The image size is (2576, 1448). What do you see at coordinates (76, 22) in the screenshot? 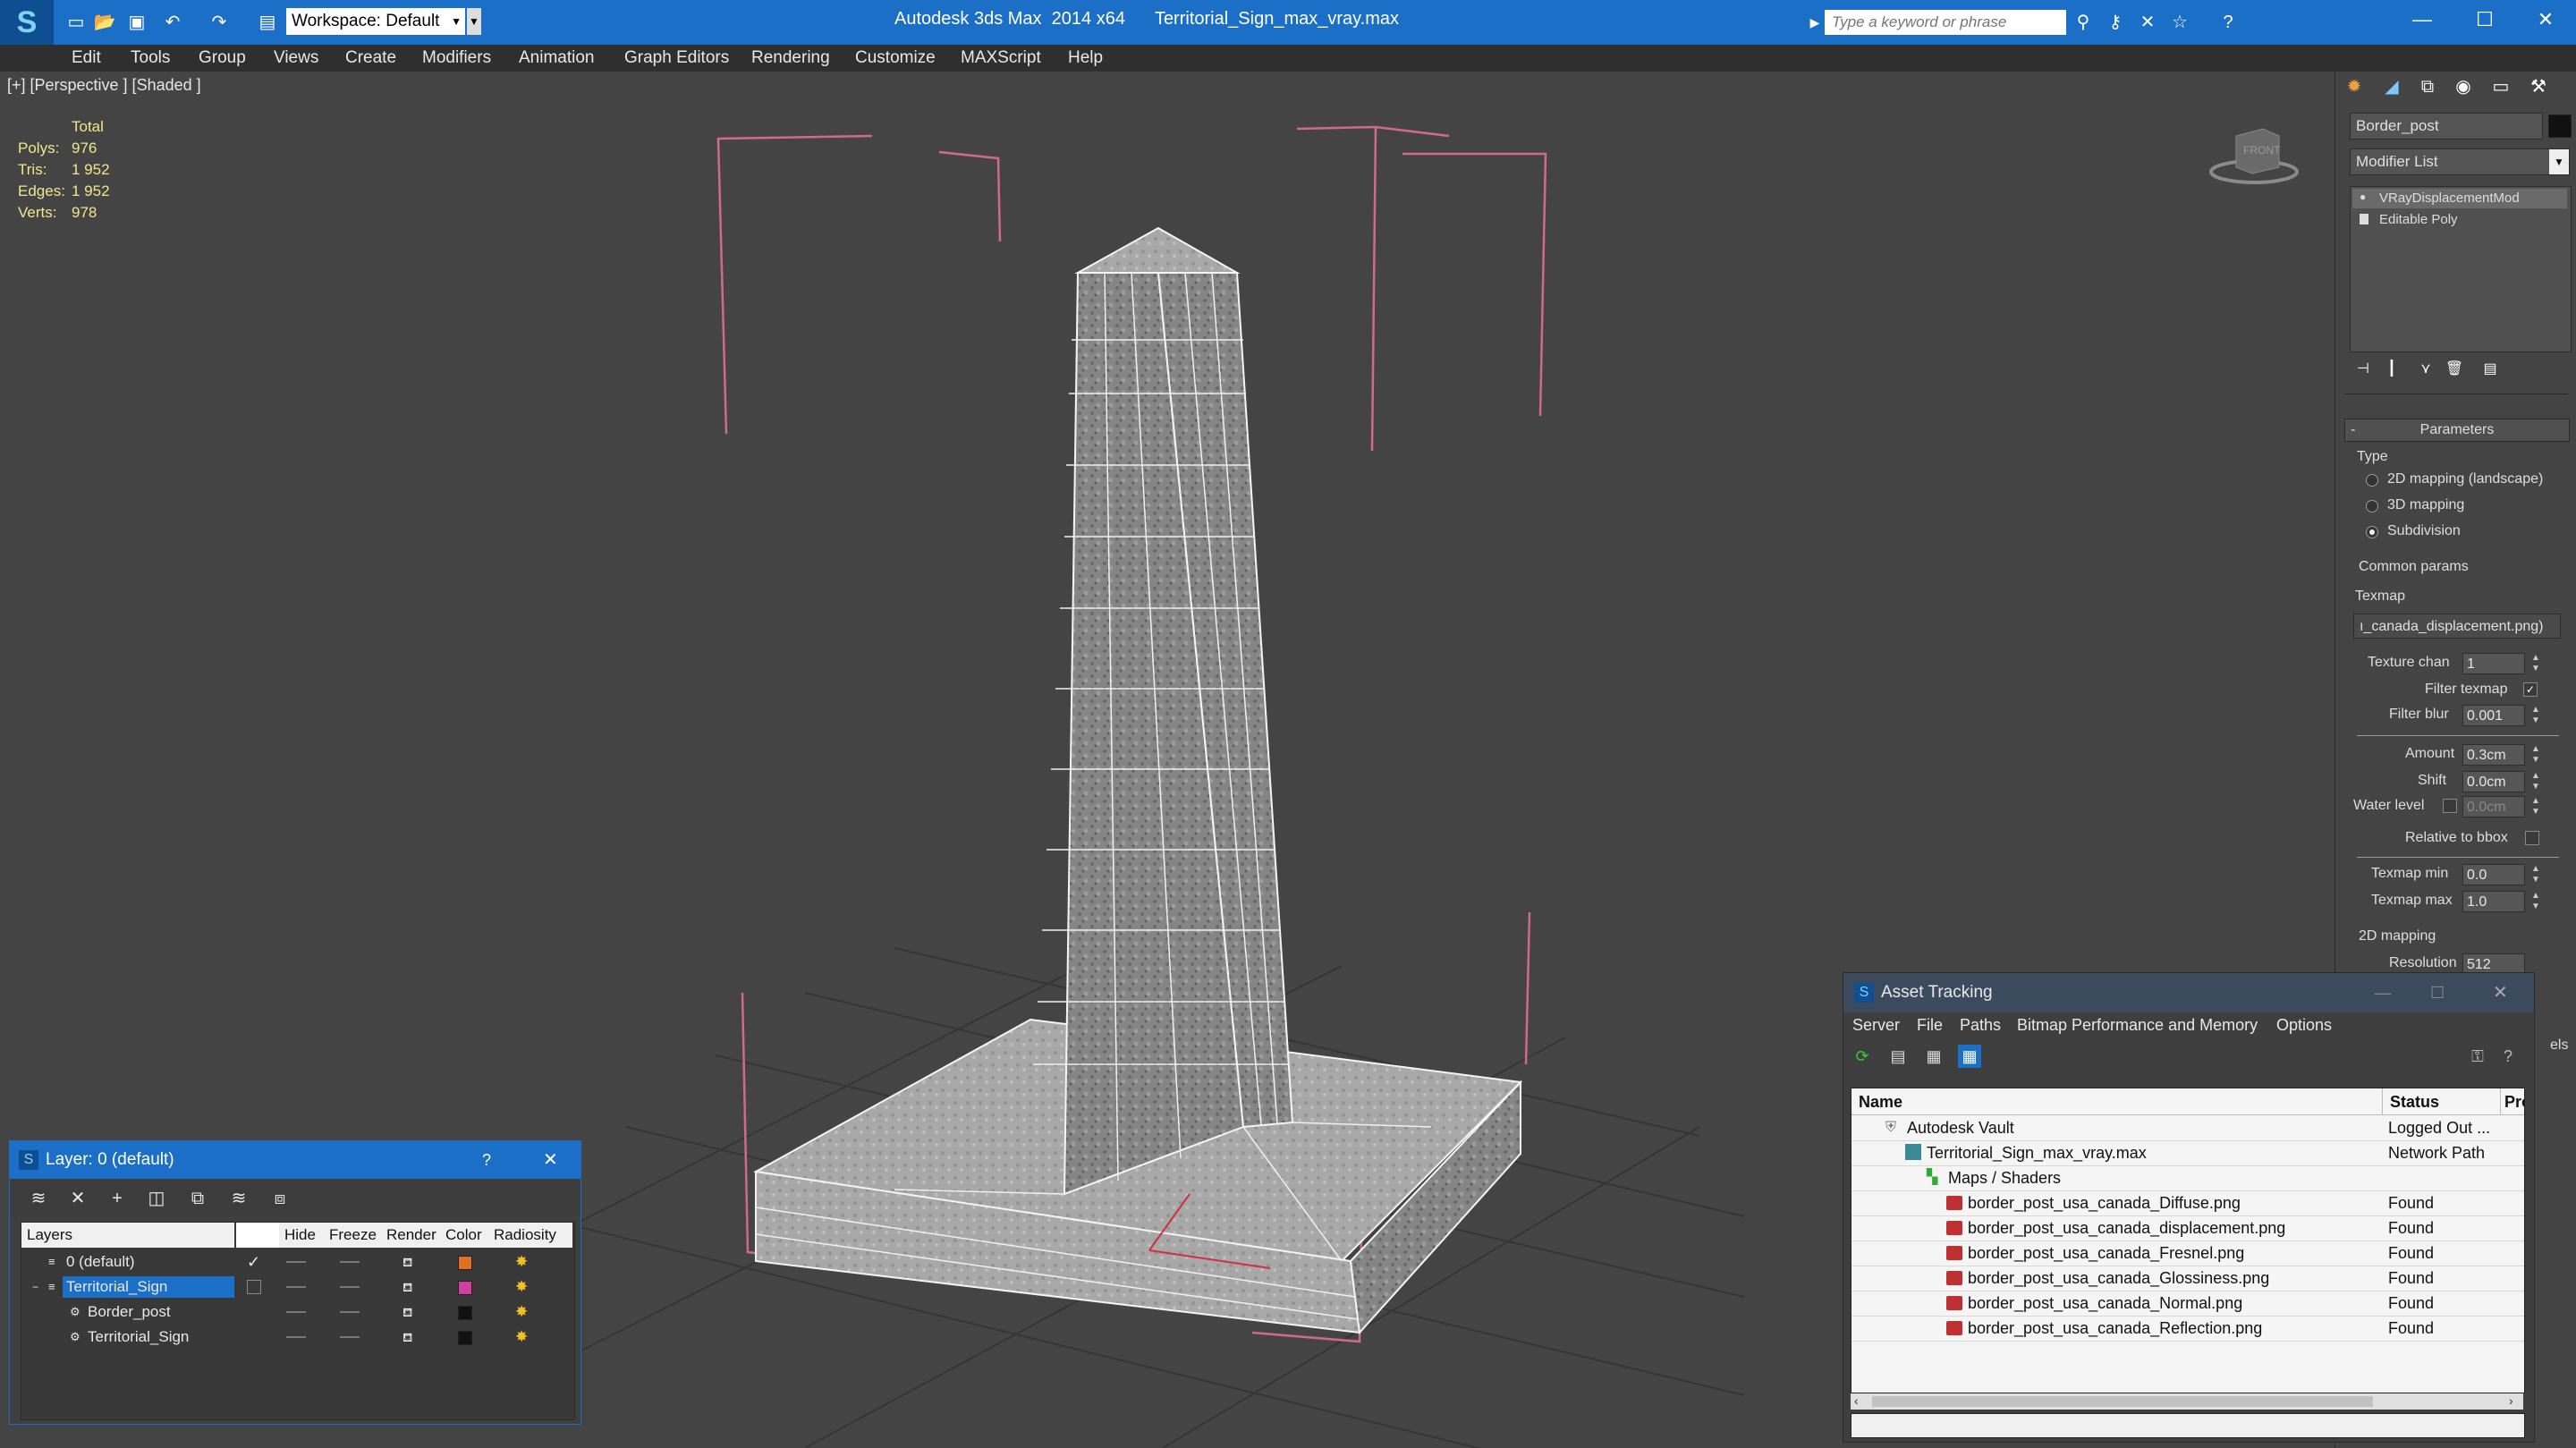
I see `new-file-icon: ▭` at bounding box center [76, 22].